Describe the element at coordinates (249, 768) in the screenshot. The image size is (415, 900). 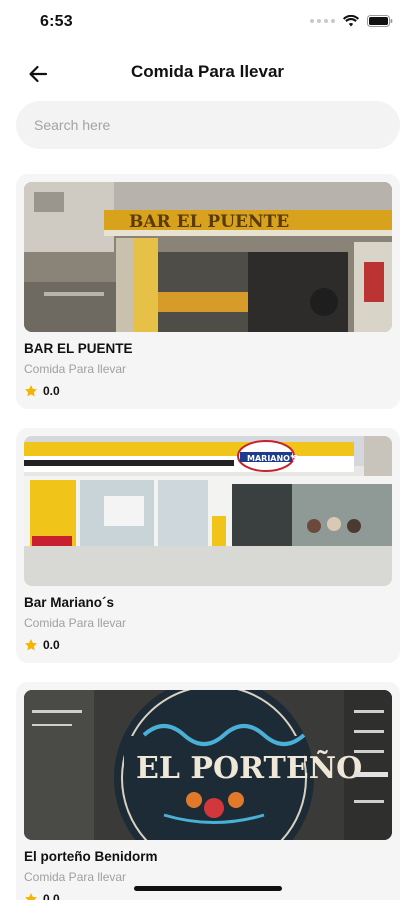
I see `sign-text: EL PORTEÑO` at that location.